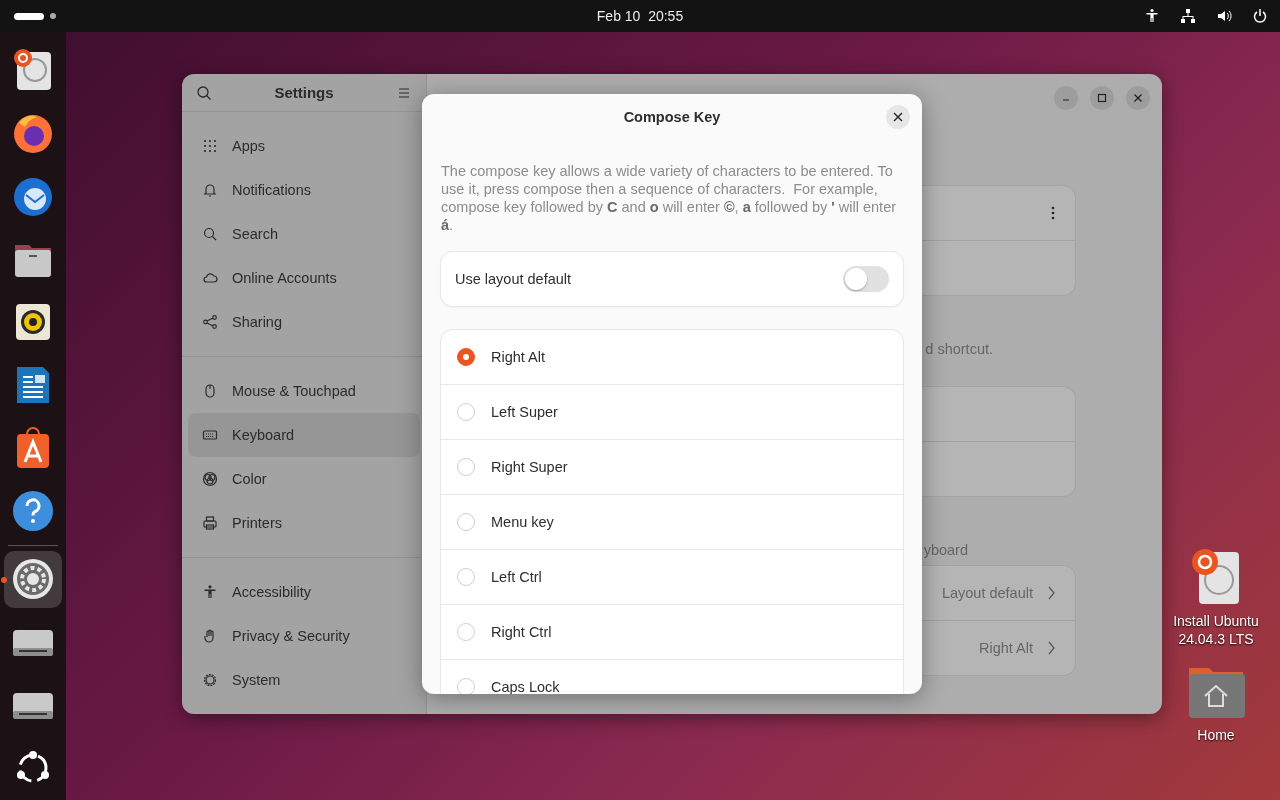  Describe the element at coordinates (304, 190) in the screenshot. I see `sidebar-item: Notifications` at that location.